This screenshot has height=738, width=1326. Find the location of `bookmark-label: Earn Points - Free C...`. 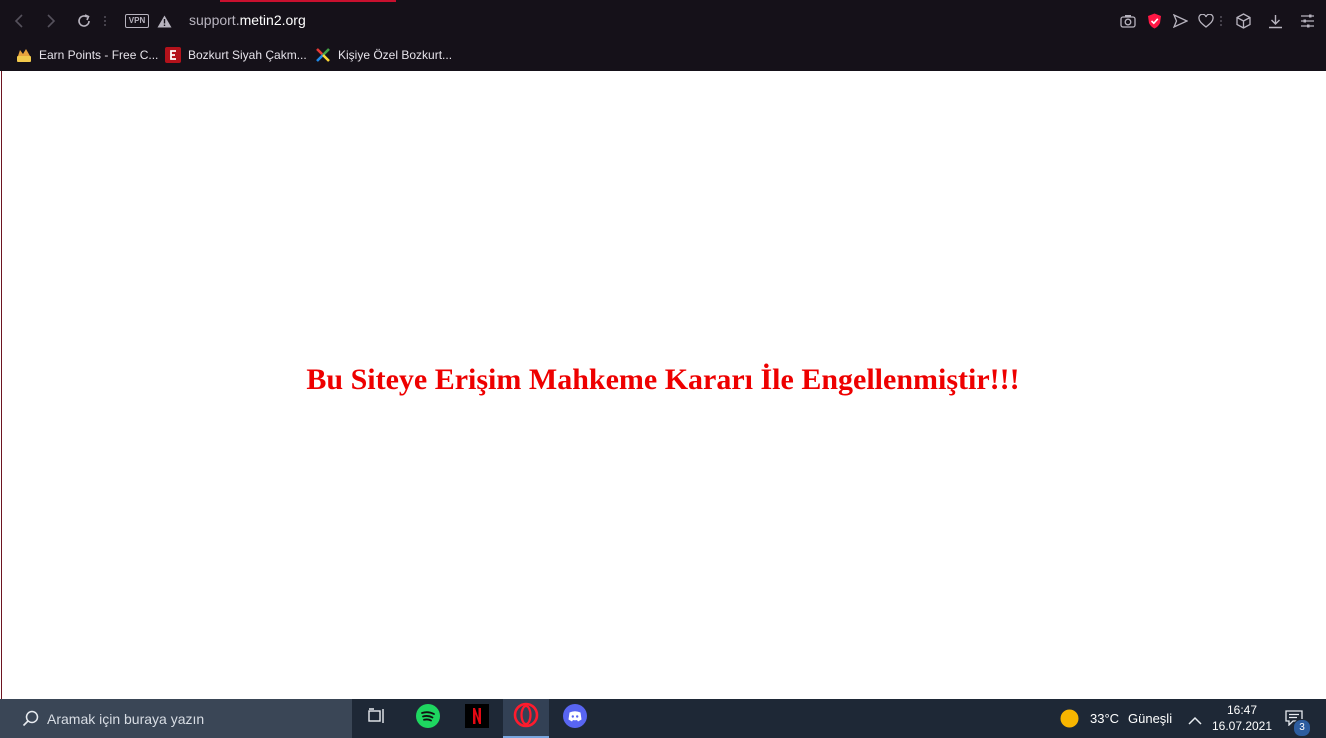

bookmark-label: Earn Points - Free C... is located at coordinates (99, 55).